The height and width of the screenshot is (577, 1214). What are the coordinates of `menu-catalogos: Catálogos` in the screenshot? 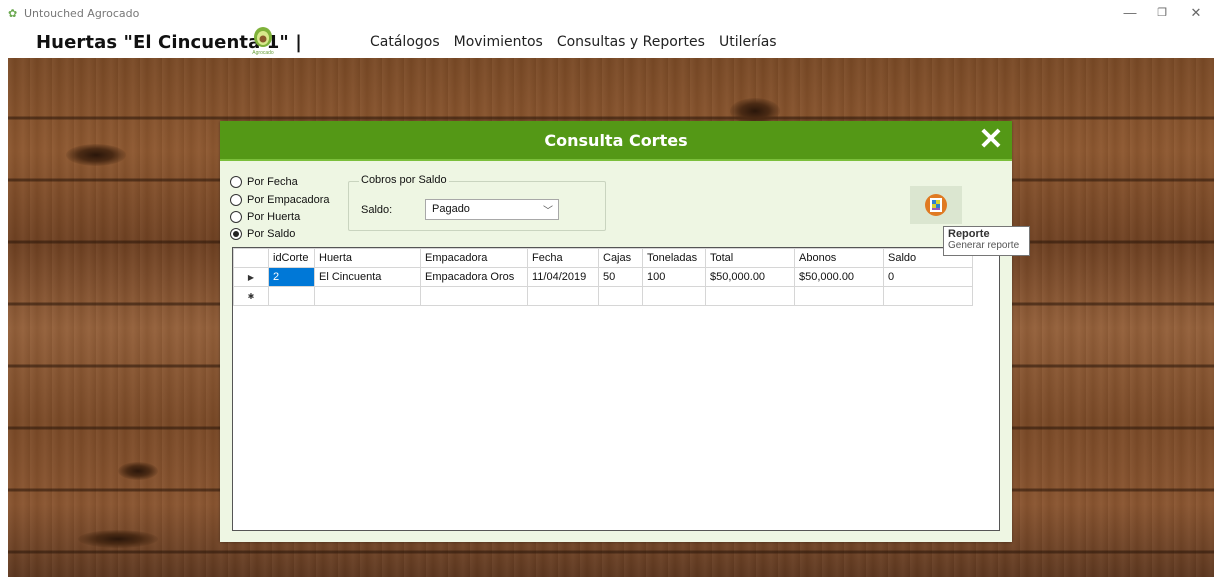 It's located at (405, 42).